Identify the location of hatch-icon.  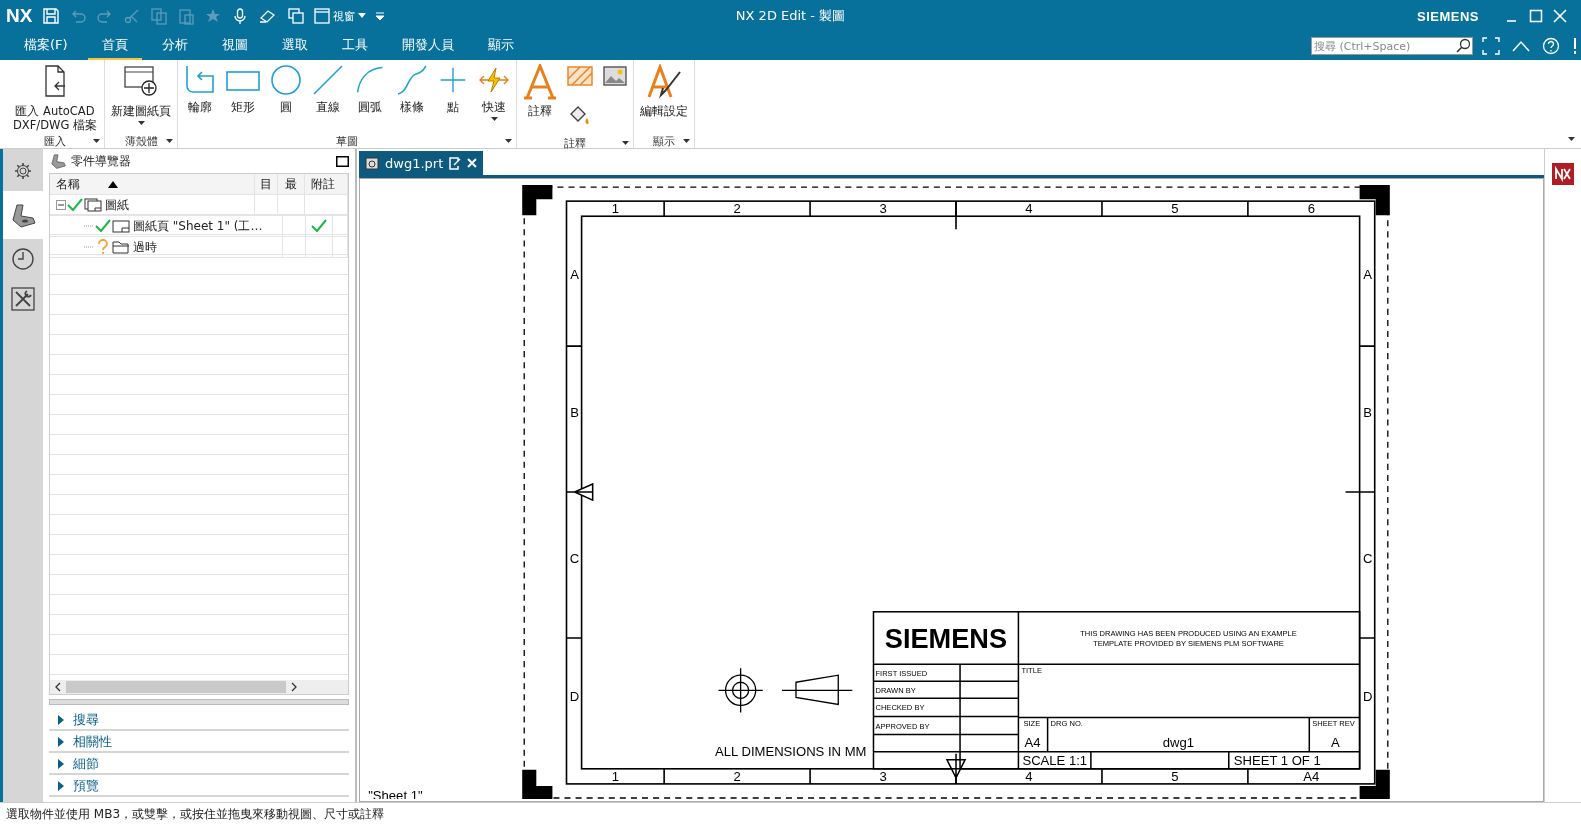
(580, 76).